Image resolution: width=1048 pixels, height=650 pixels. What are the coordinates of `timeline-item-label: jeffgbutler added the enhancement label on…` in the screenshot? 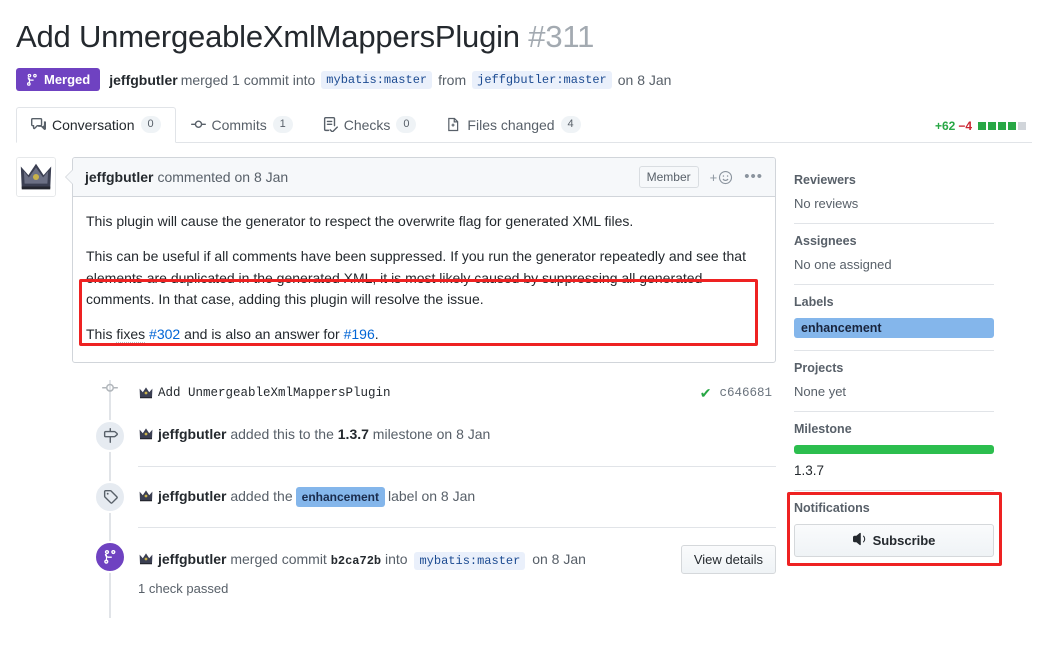 It's located at (396, 496).